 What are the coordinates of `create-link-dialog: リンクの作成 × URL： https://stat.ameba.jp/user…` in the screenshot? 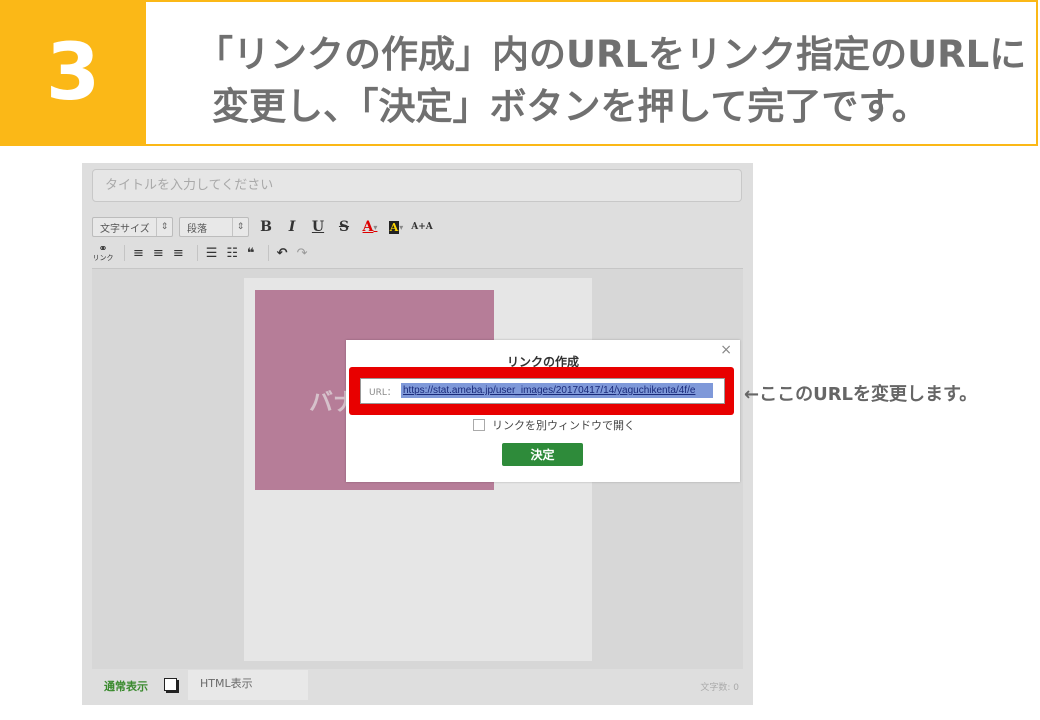 It's located at (543, 411).